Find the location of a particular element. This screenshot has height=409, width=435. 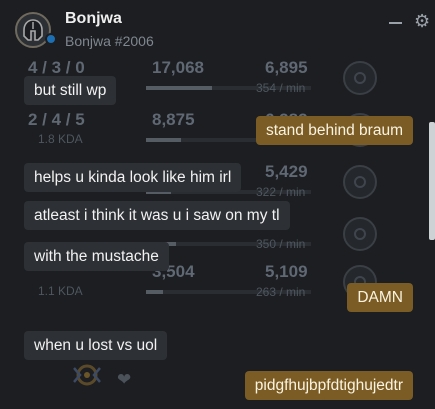

kda-text: 4 / 3 / 0 is located at coordinates (56, 67).